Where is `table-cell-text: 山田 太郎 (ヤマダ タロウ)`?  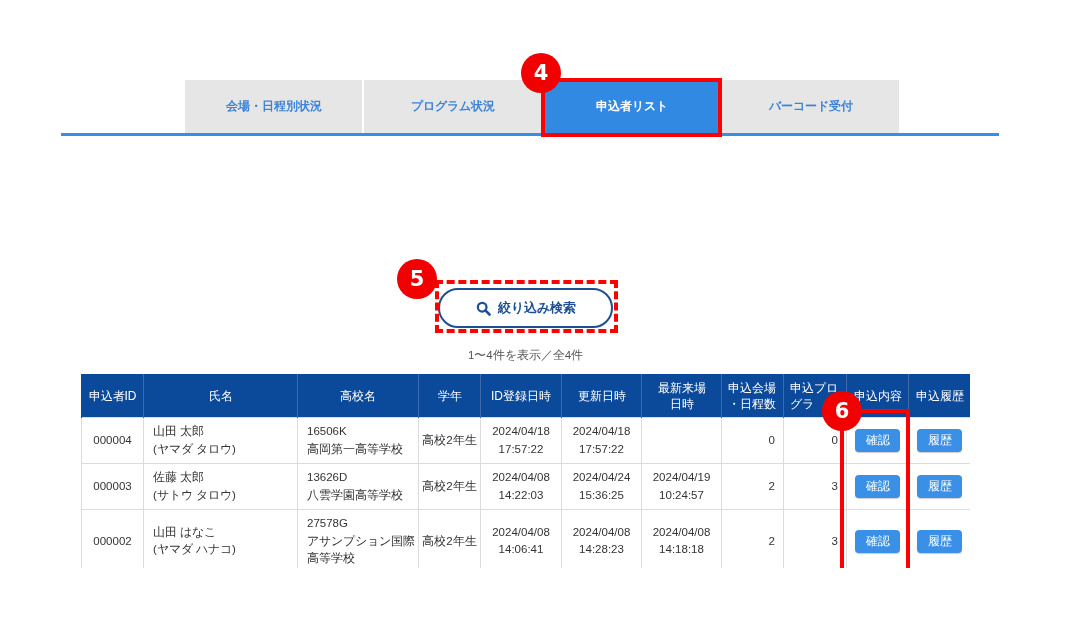
table-cell-text: 山田 太郎 (ヤマダ タロウ) is located at coordinates (195, 440).